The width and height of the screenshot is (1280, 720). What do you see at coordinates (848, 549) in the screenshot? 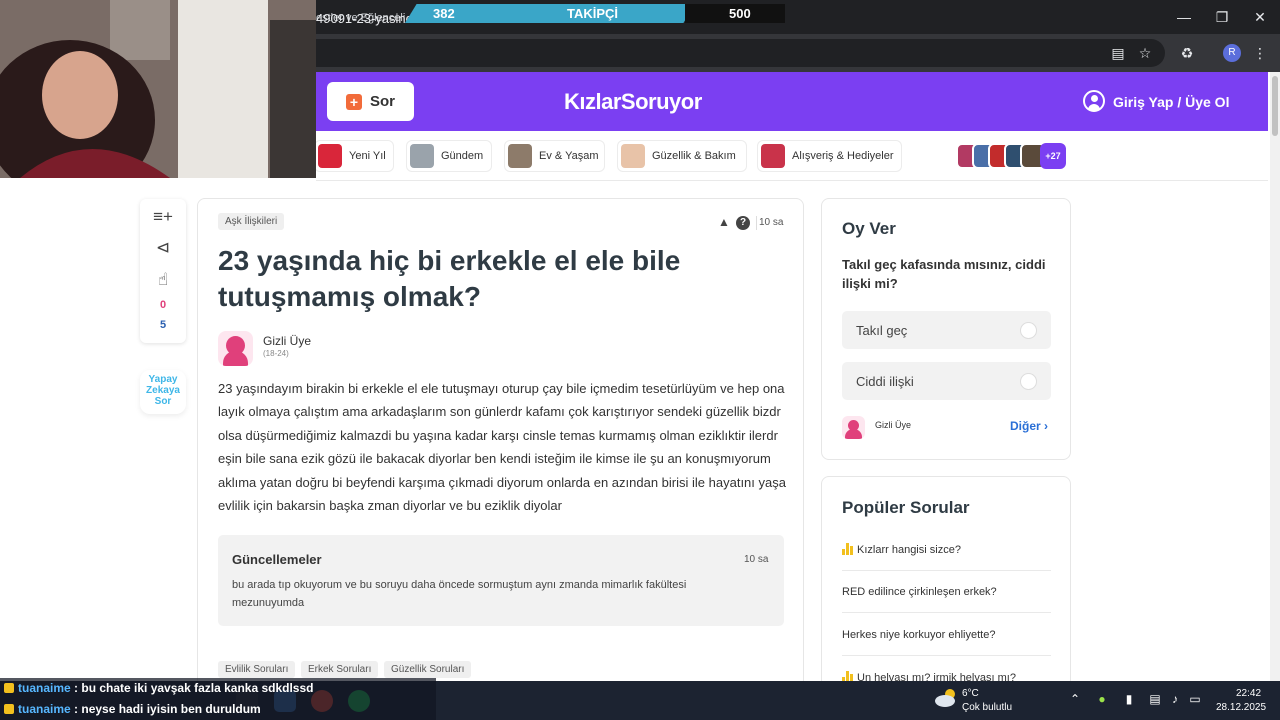
I see `poll-bars-icon` at bounding box center [848, 549].